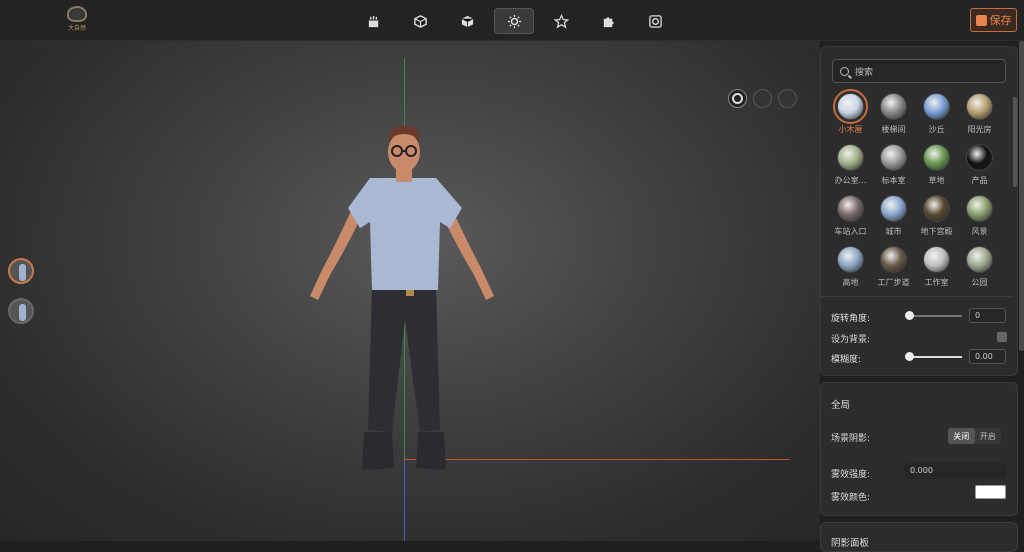  I want to click on background-checkbox, so click(1002, 337).